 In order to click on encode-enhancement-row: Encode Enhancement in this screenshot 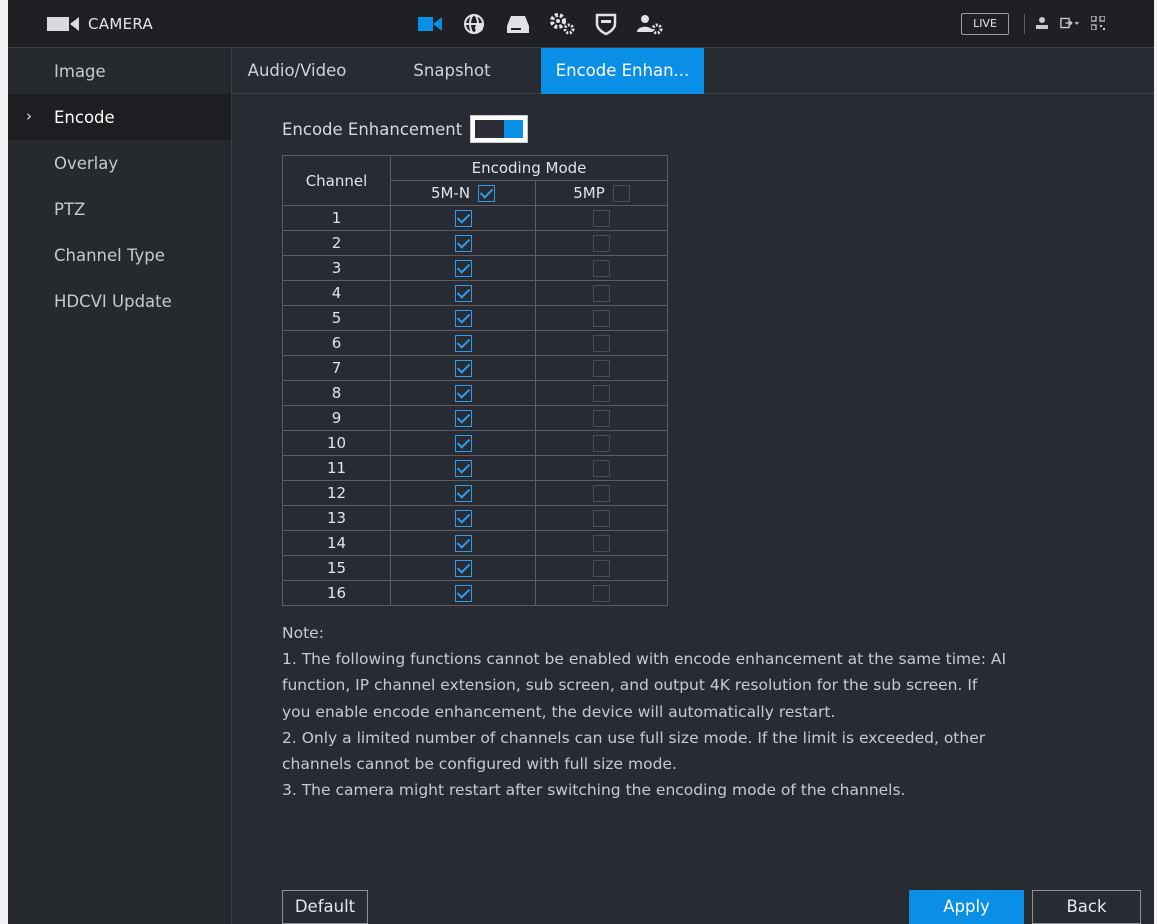, I will do `click(405, 129)`.